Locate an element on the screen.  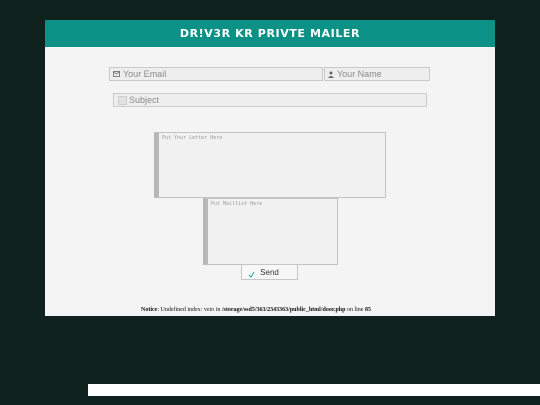
loading-icon is located at coordinates (251, 275).